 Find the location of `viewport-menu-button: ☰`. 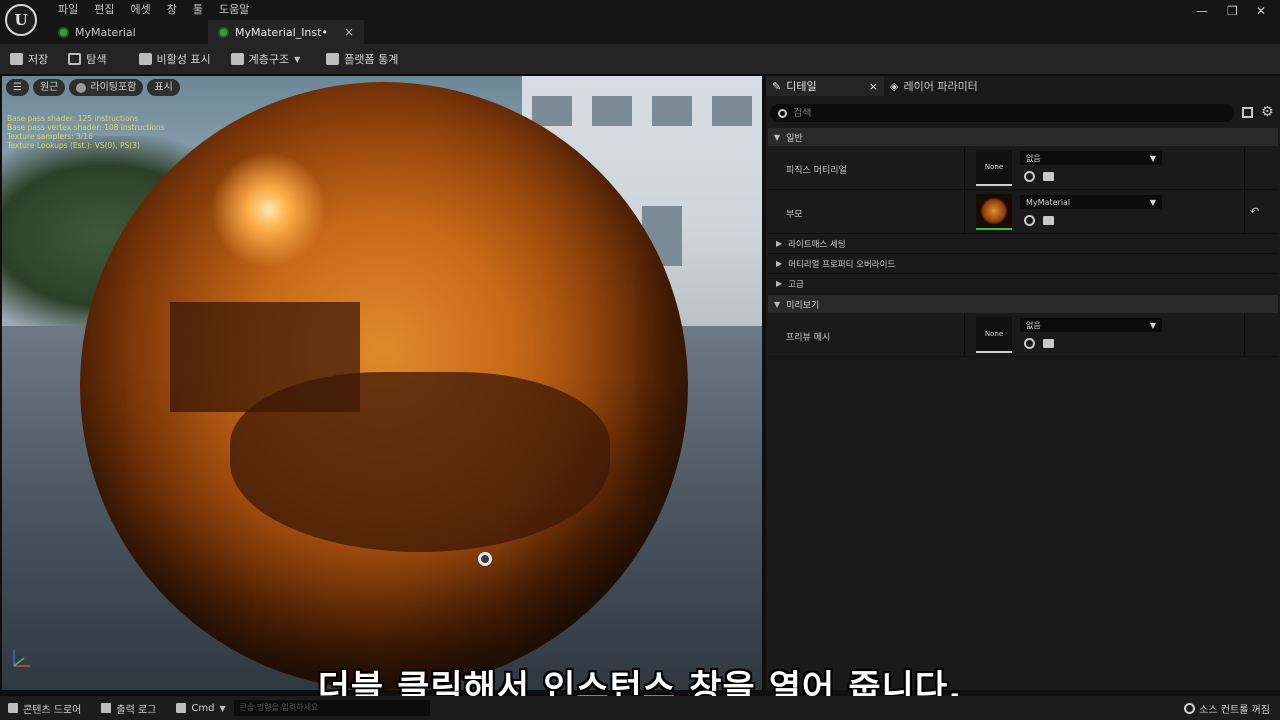

viewport-menu-button: ☰ is located at coordinates (17, 87).